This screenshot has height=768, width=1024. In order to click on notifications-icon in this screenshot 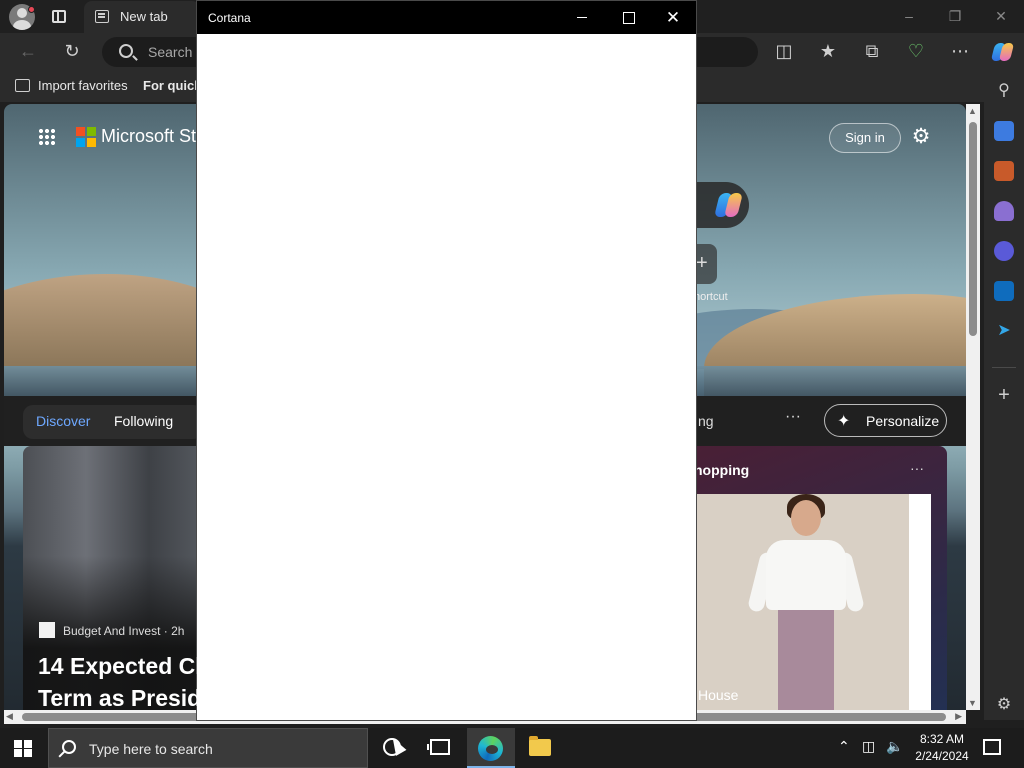, I will do `click(992, 747)`.